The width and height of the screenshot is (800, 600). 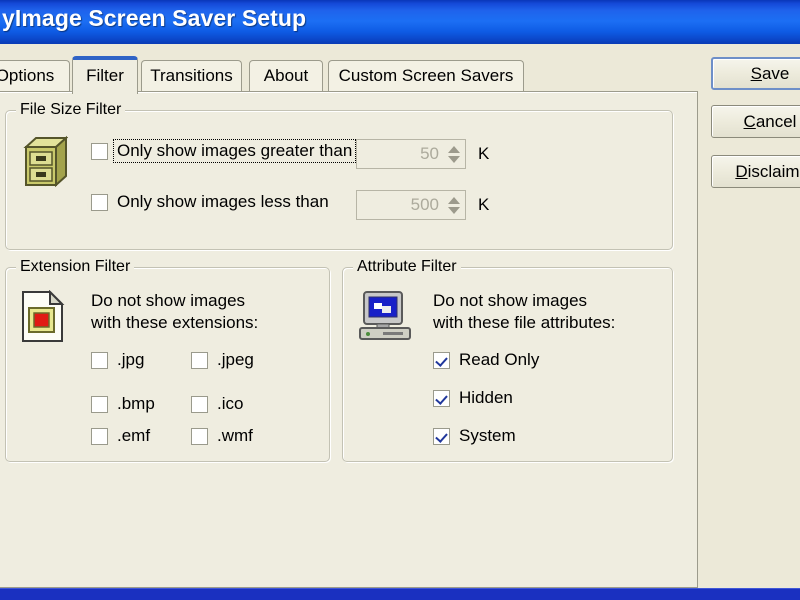 I want to click on bottom-blue-strip, so click(x=400, y=594).